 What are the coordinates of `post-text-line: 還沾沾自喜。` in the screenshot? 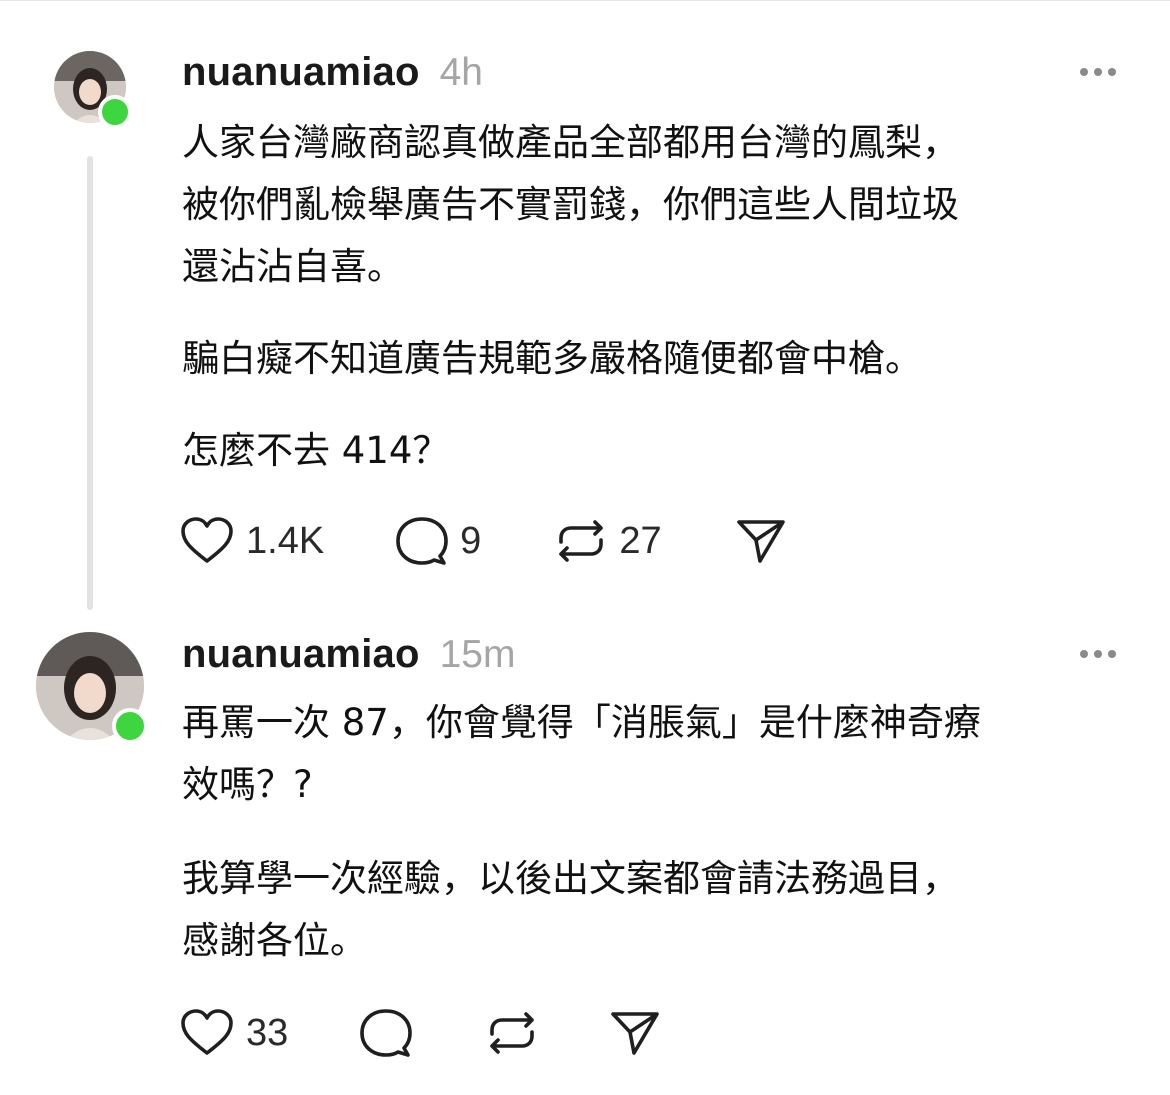 It's located at (293, 266).